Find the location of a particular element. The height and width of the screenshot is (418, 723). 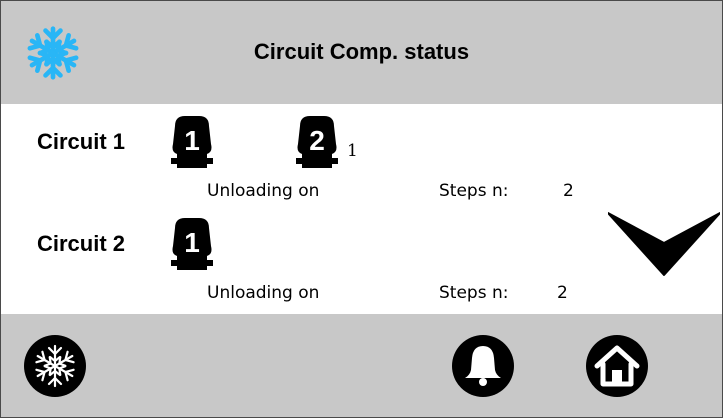

compressor-2-suffix: 1 is located at coordinates (352, 151).